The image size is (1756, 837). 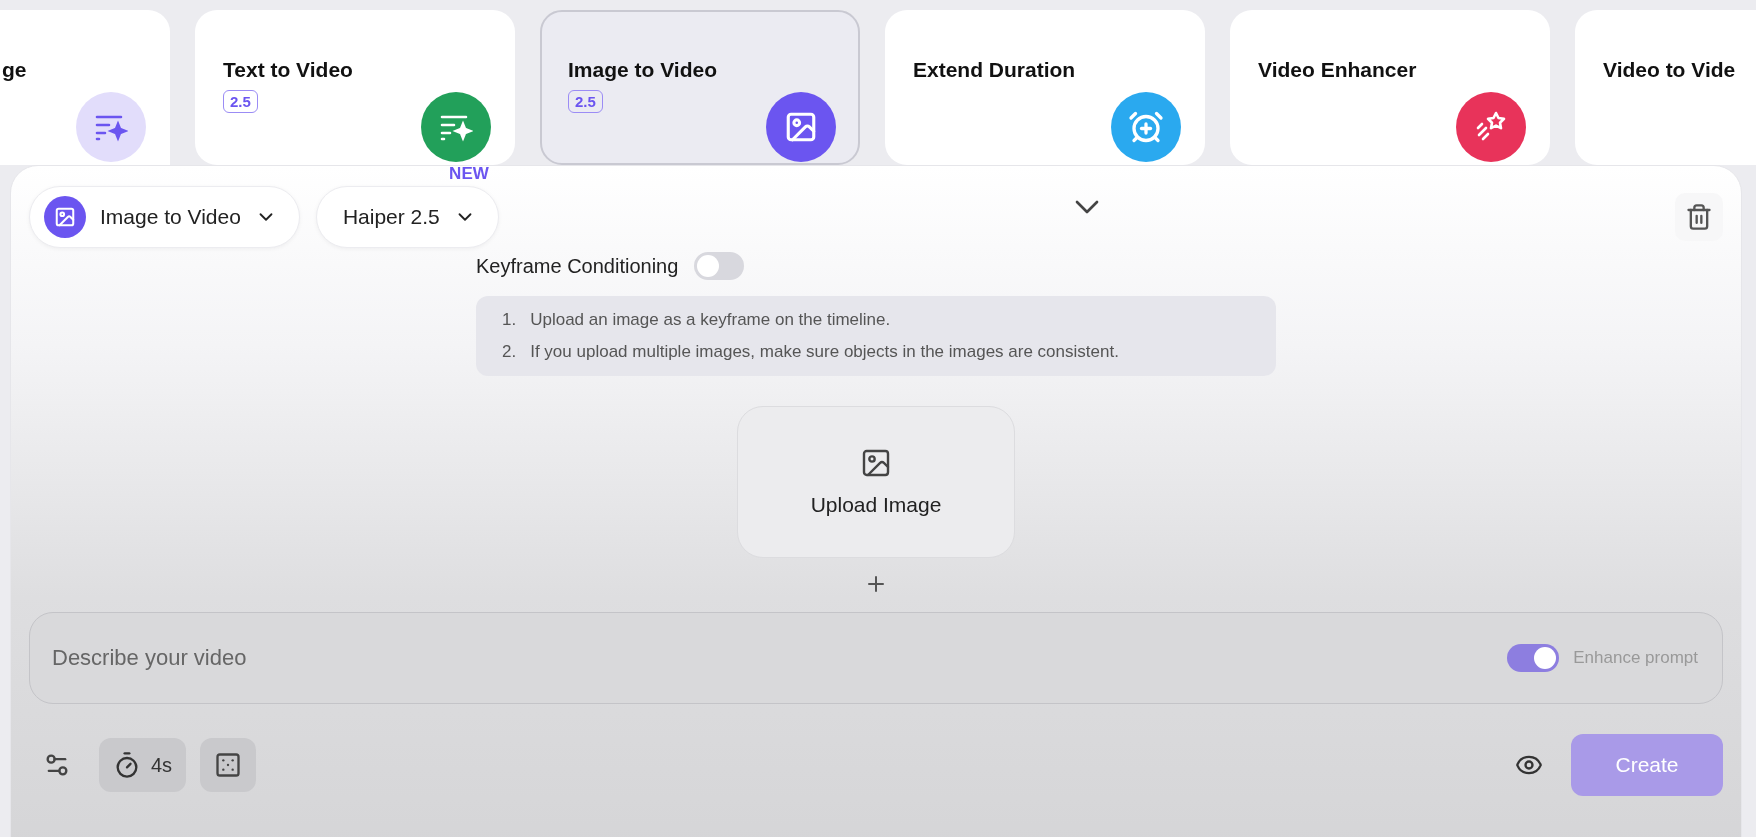 I want to click on mode-icon, so click(x=65, y=217).